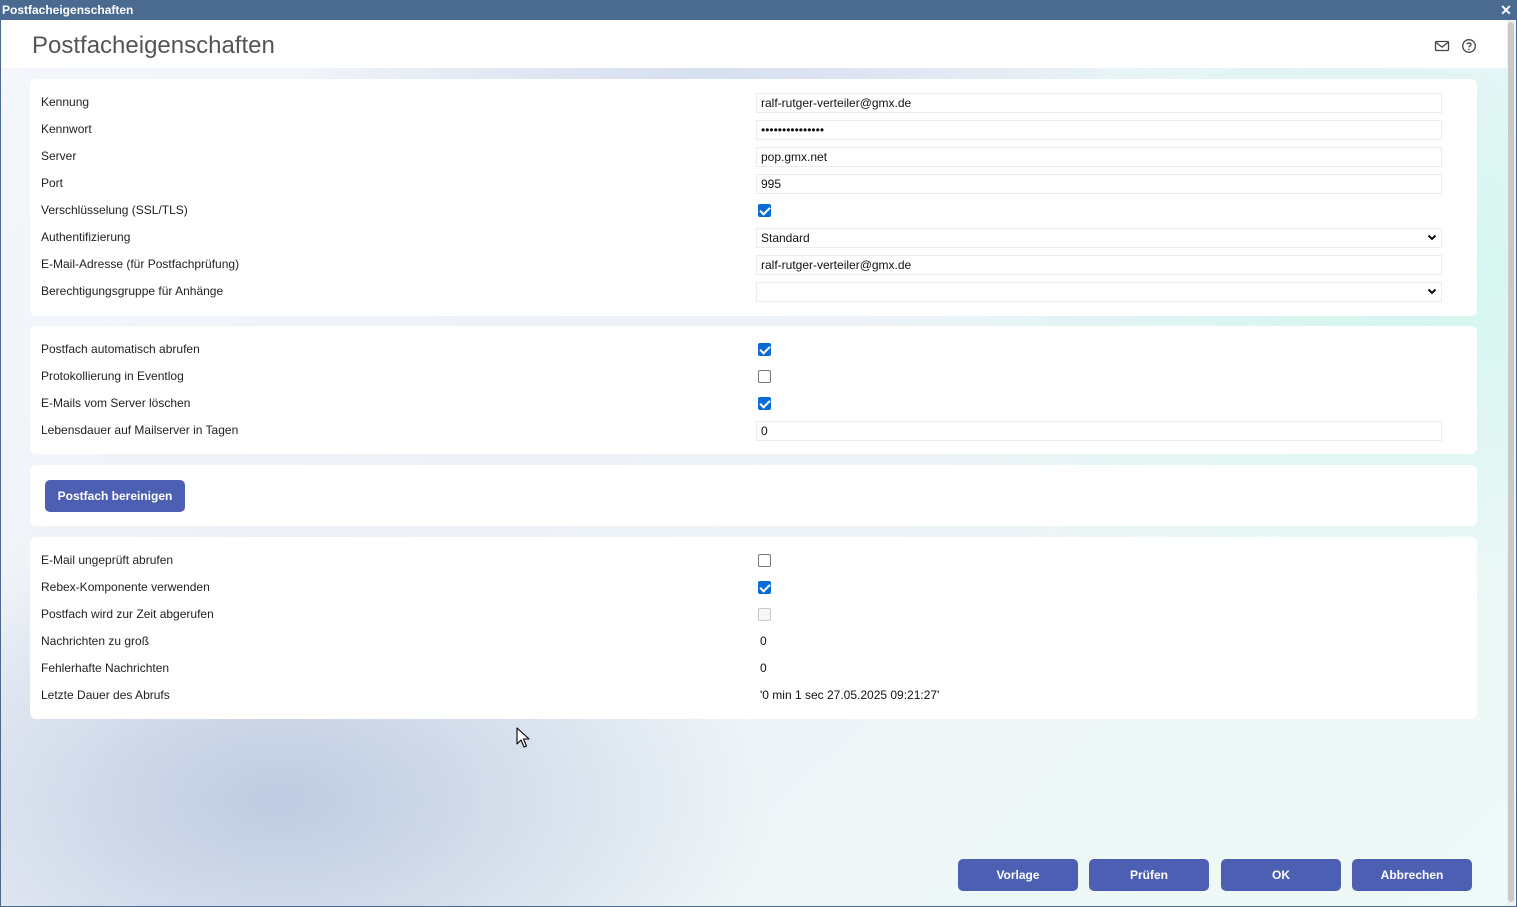 The image size is (1517, 907). I want to click on page-title: Postfacheigenschaften, so click(153, 45).